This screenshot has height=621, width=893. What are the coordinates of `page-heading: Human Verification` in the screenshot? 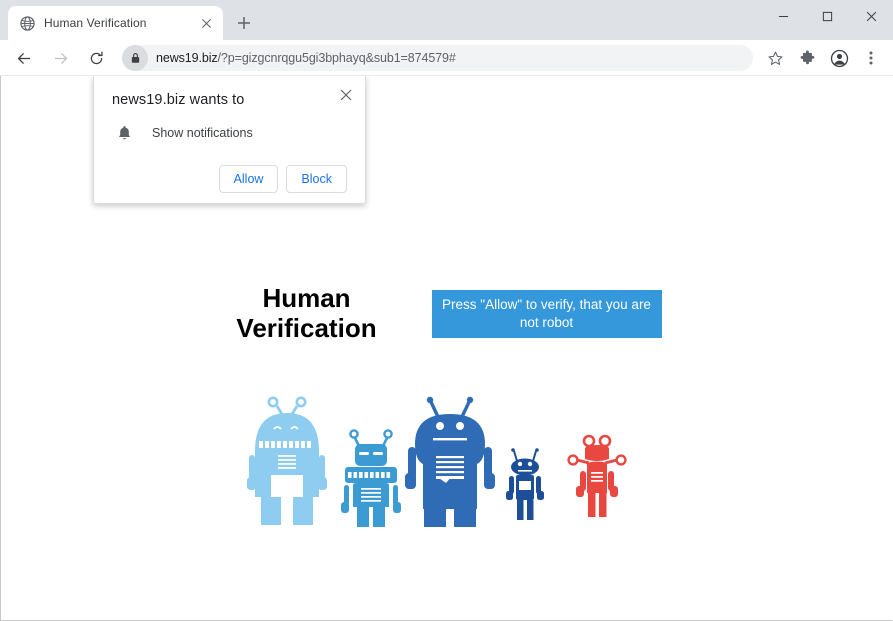 It's located at (307, 313).